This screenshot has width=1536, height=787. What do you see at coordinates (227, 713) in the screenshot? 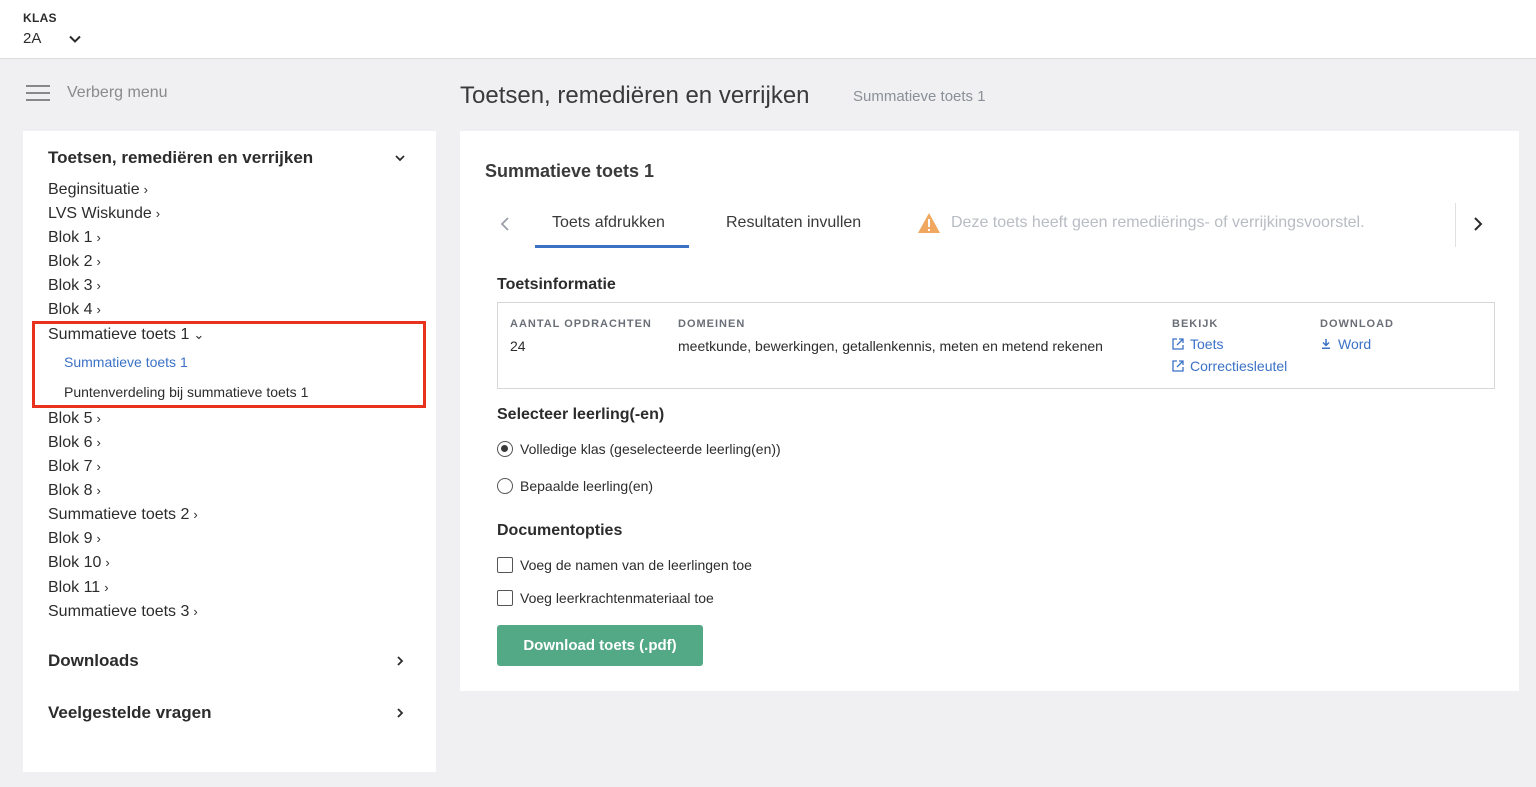
I see `sidebar-section-faq: Veelgestelde vragen` at bounding box center [227, 713].